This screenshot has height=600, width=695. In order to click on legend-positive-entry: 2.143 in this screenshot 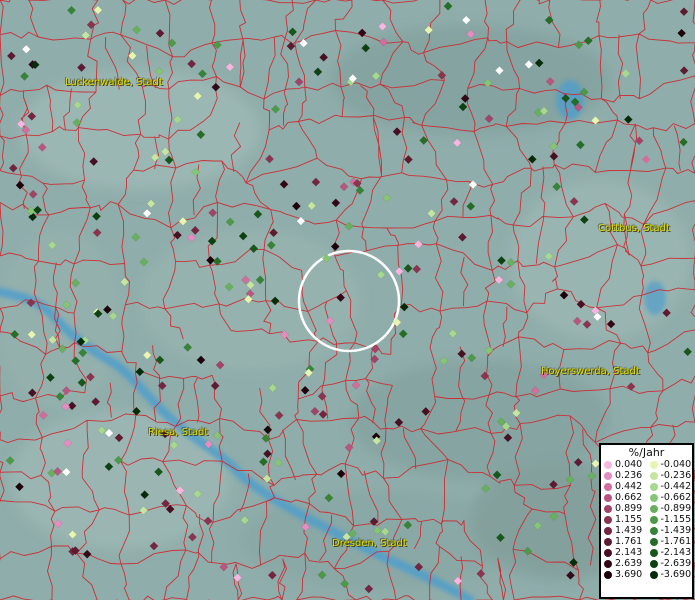, I will do `click(624, 552)`.